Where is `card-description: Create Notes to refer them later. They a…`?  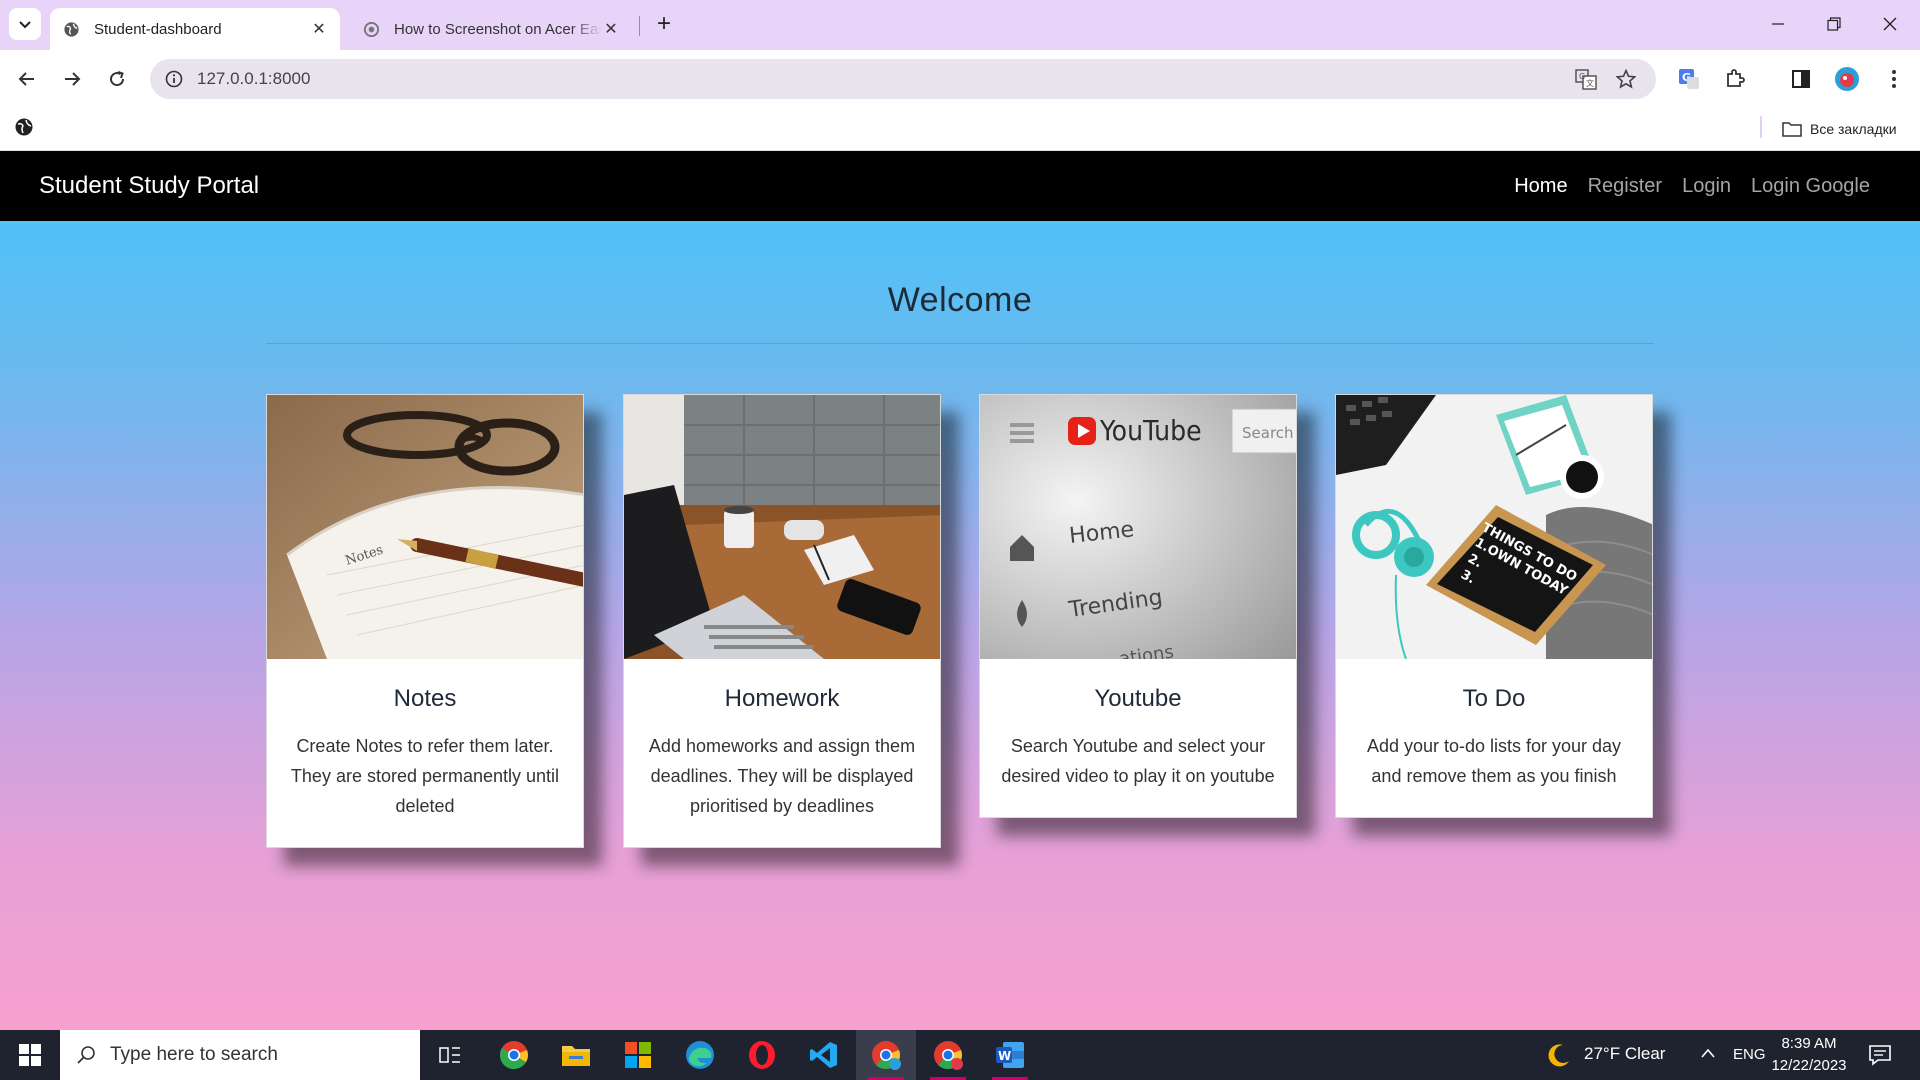
card-description: Create Notes to refer them later. They a… is located at coordinates (425, 776).